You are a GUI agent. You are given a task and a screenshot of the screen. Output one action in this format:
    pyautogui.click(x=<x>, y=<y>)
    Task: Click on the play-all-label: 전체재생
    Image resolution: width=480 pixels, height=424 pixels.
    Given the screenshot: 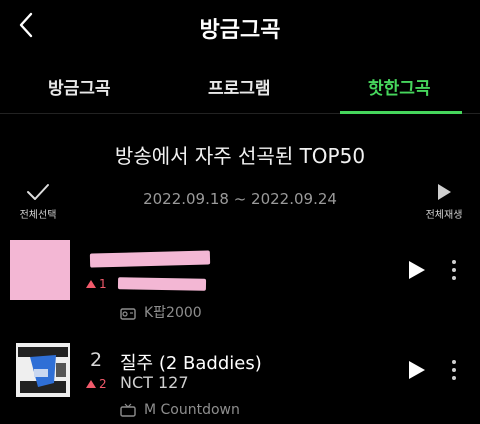 What is the action you would take?
    pyautogui.click(x=444, y=215)
    